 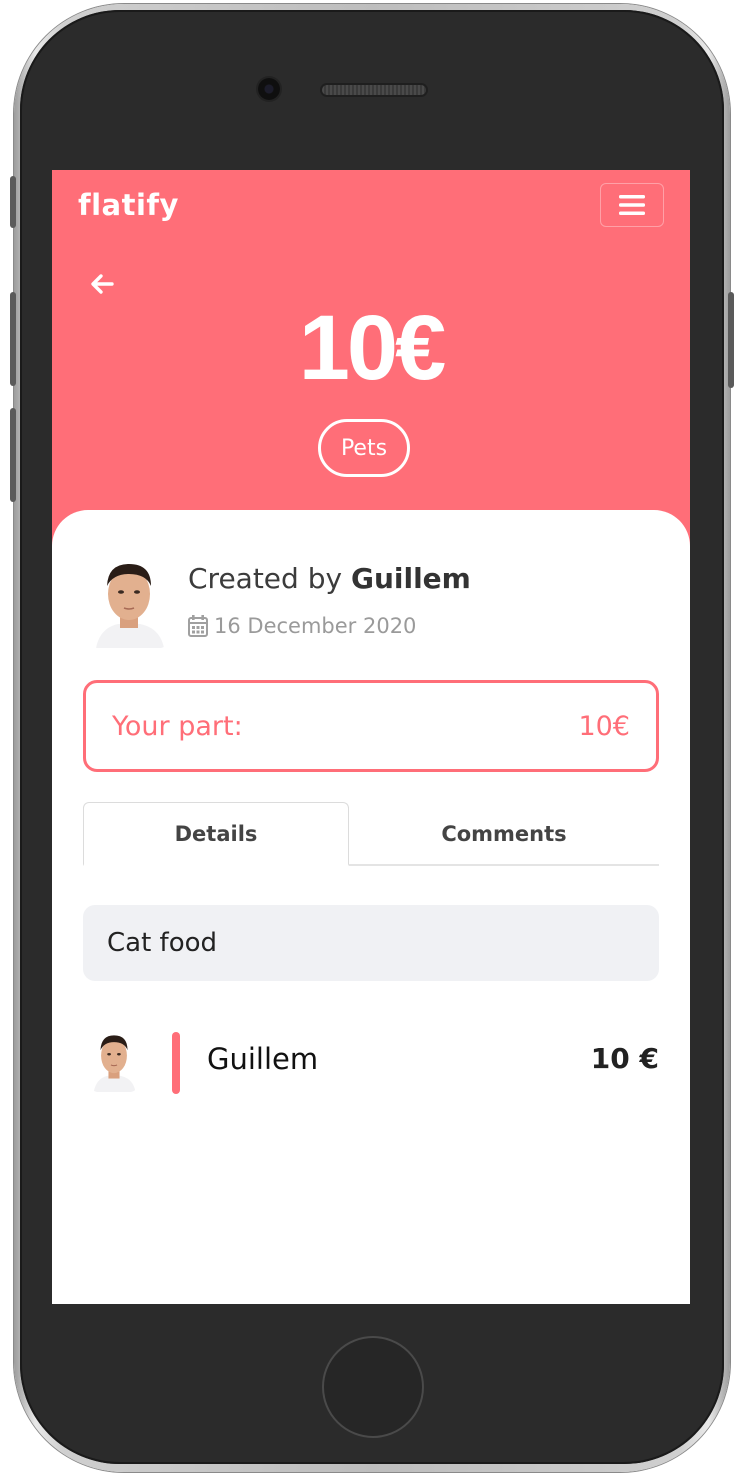 What do you see at coordinates (364, 448) in the screenshot?
I see `category-badge: Pets` at bounding box center [364, 448].